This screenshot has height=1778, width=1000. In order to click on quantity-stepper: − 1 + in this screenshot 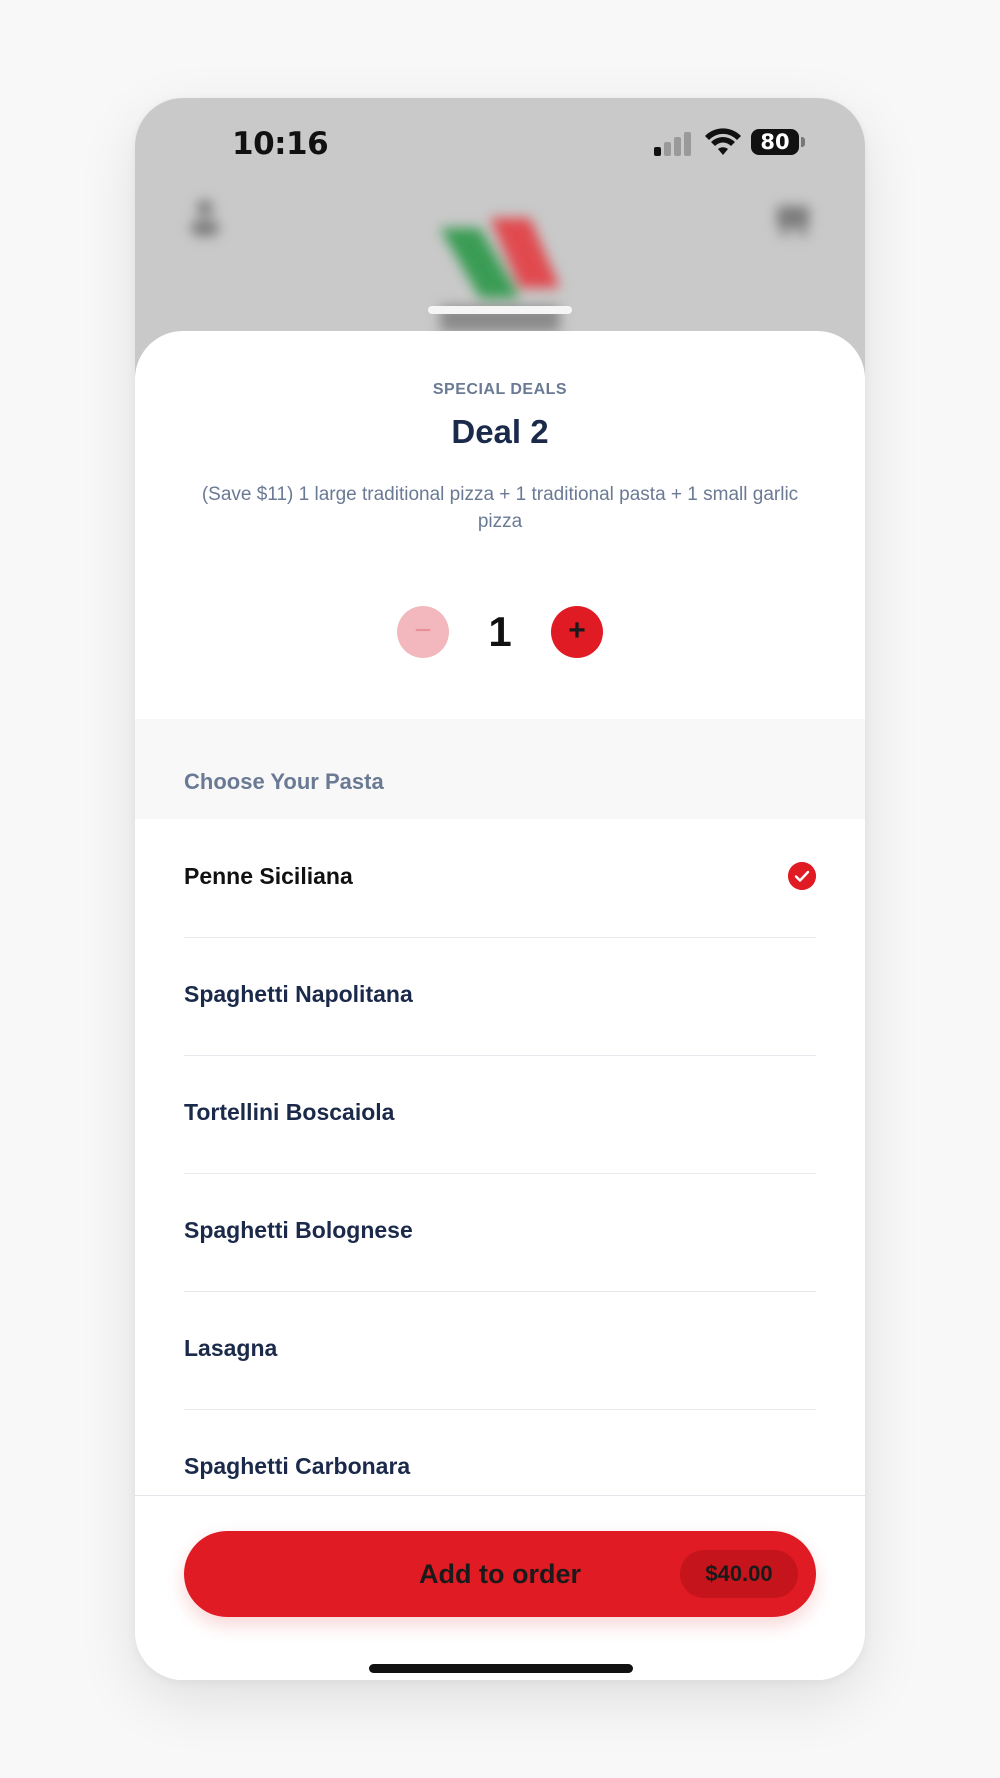, I will do `click(500, 632)`.